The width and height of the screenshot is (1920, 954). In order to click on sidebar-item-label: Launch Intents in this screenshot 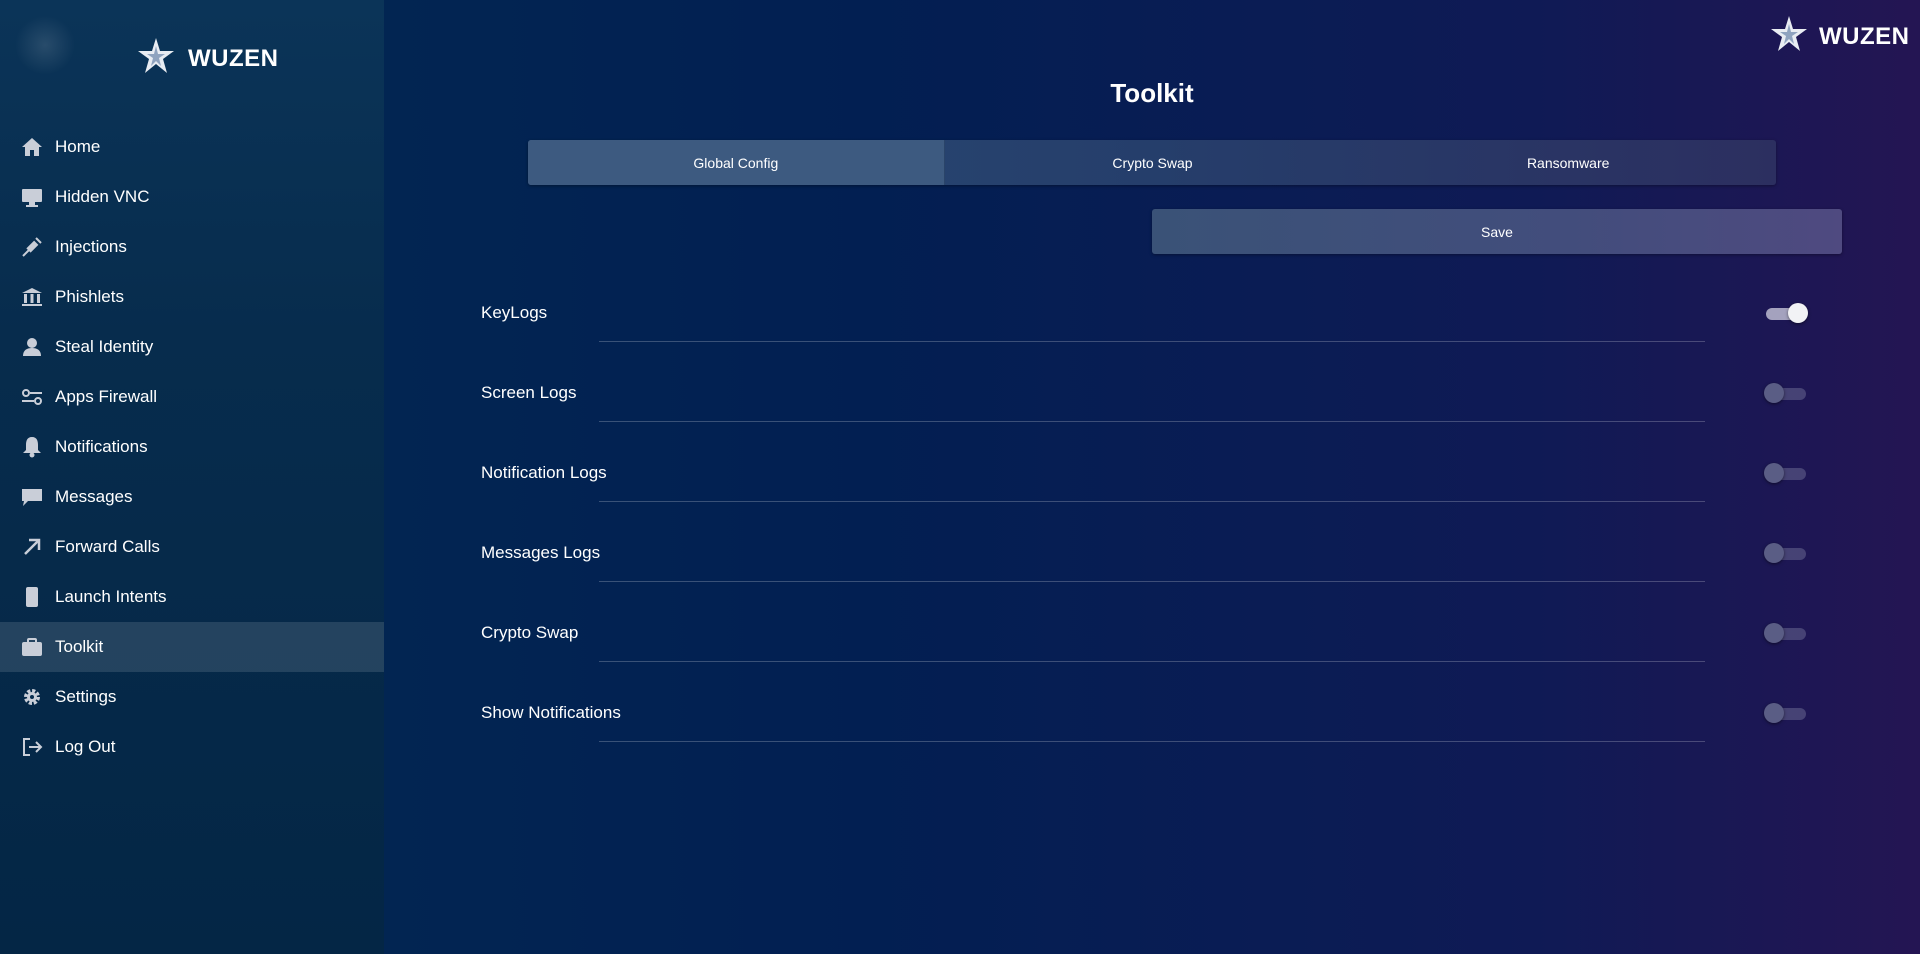, I will do `click(111, 596)`.